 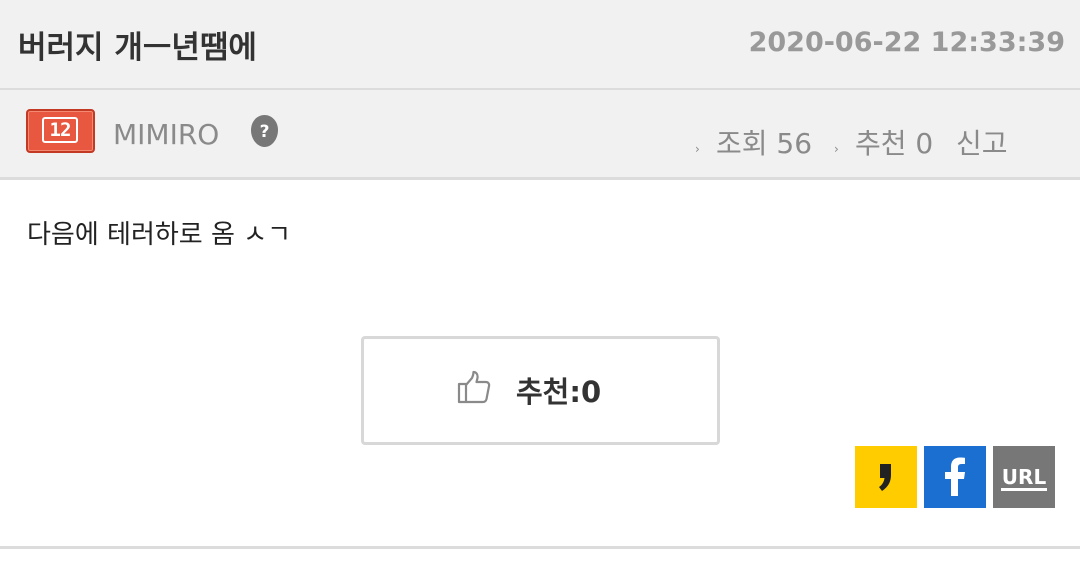 I want to click on kakaostory-share-button, so click(x=886, y=477).